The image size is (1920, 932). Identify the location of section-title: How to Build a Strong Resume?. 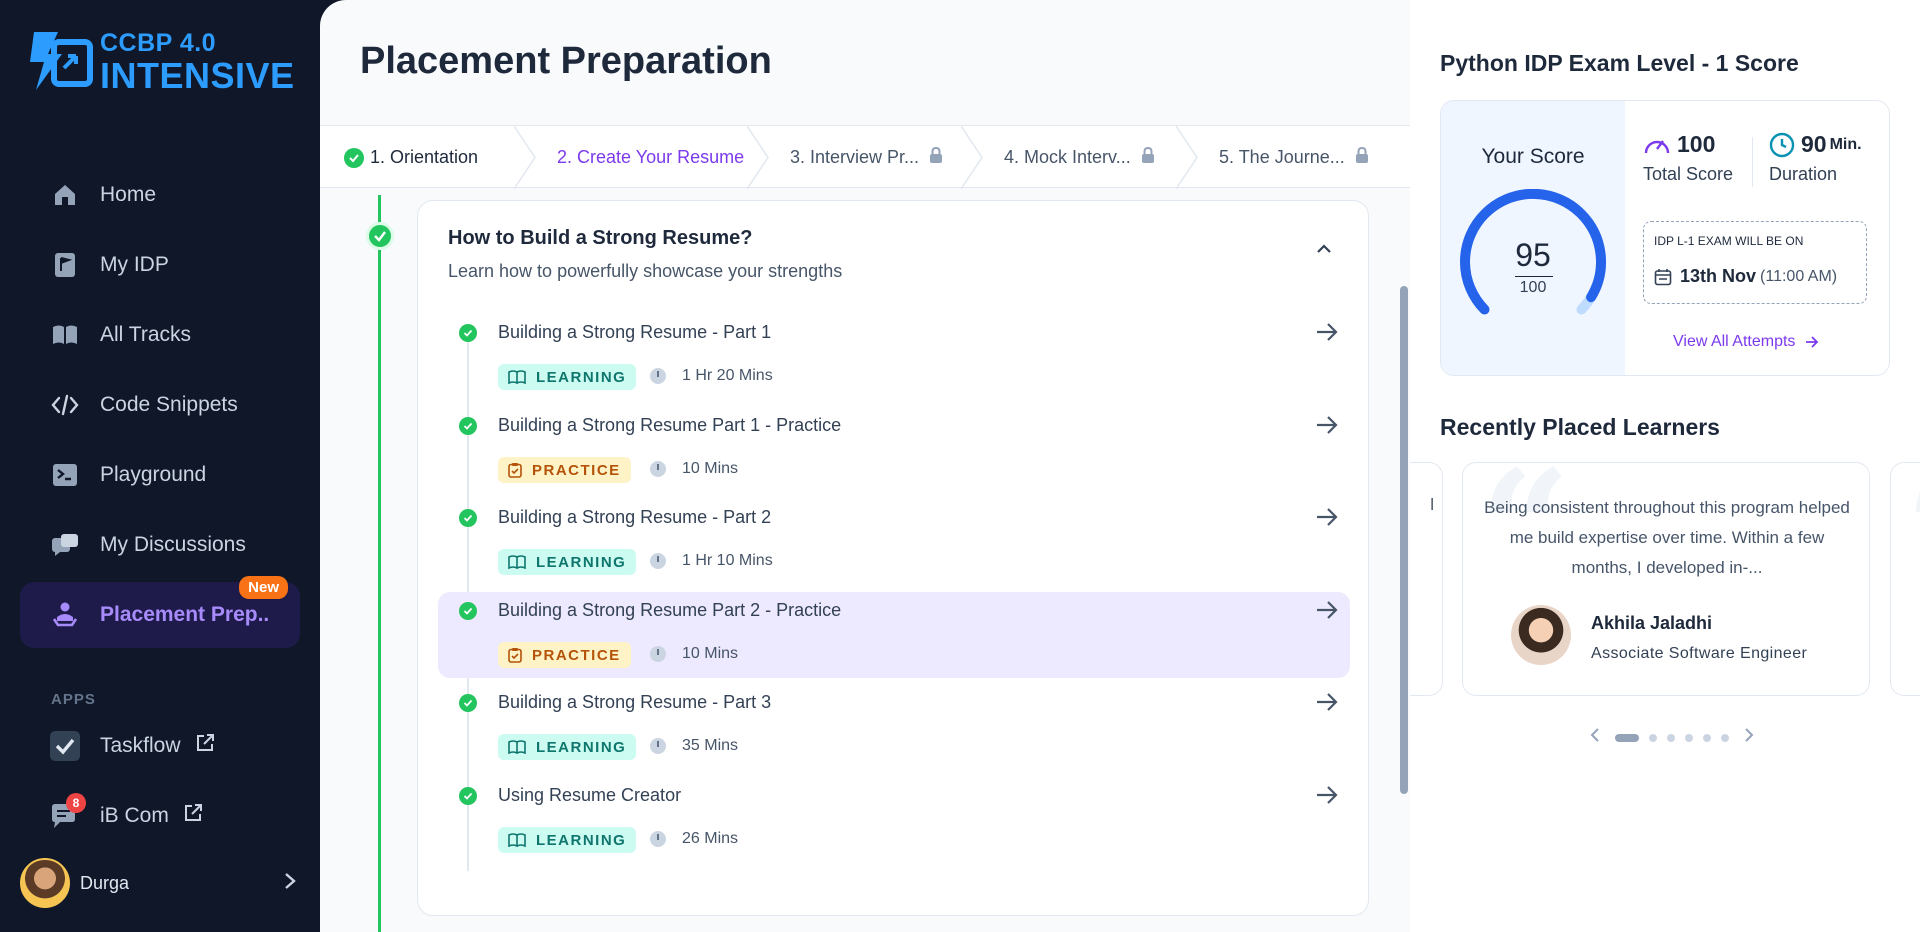
(600, 238).